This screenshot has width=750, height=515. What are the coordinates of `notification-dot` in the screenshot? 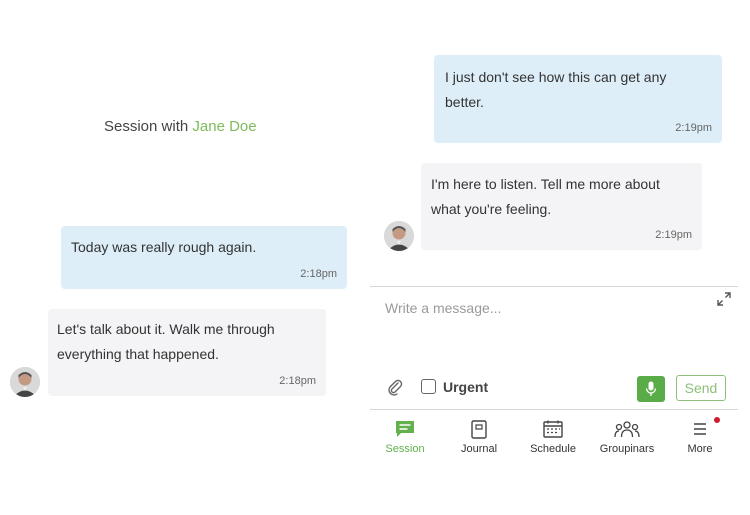 It's located at (717, 420).